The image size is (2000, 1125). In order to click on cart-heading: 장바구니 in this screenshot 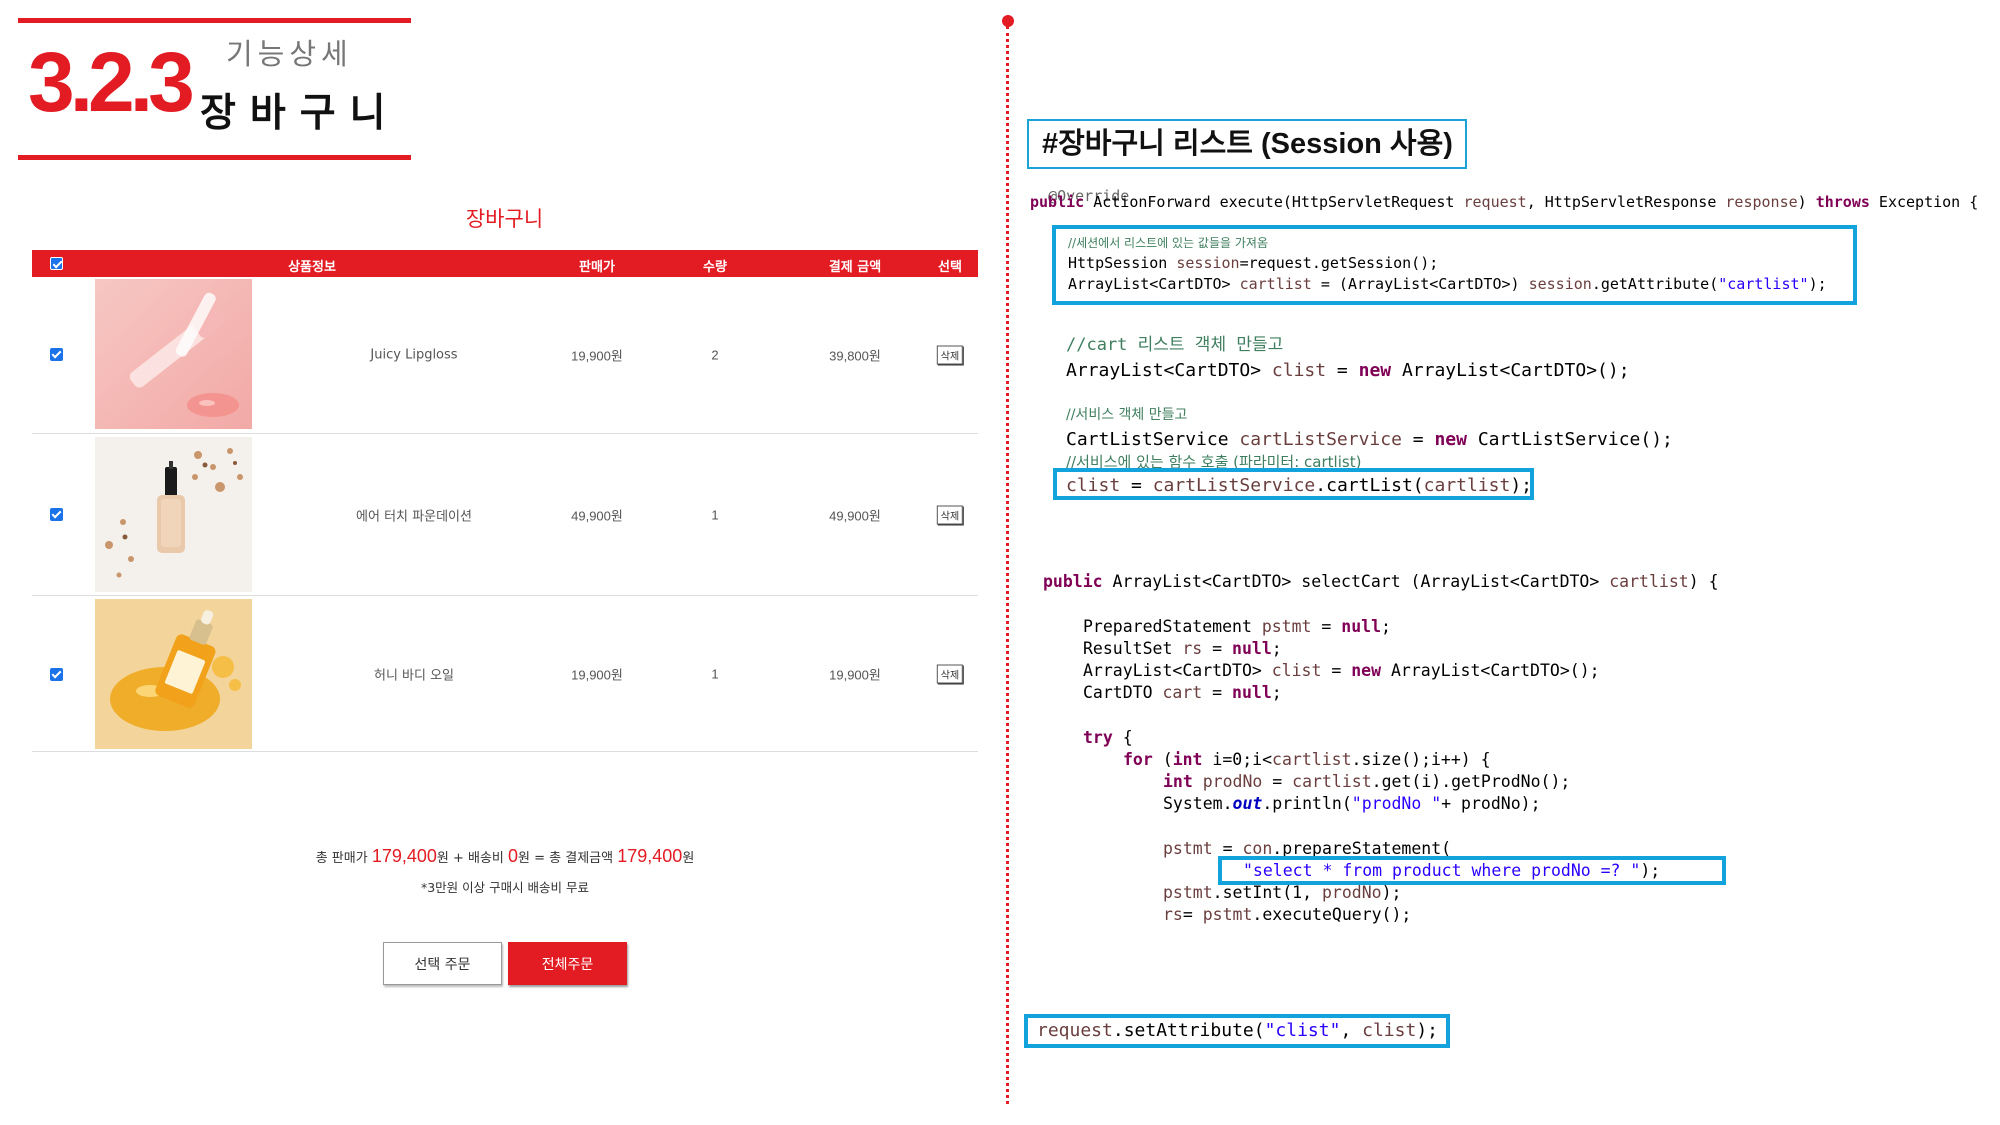, I will do `click(504, 219)`.